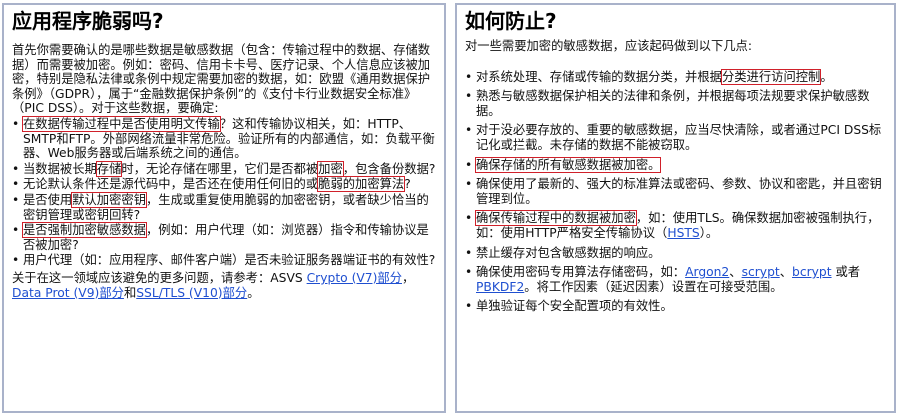 The image size is (898, 417). I want to click on pbkdf2-link: PBKDF2, so click(500, 287).